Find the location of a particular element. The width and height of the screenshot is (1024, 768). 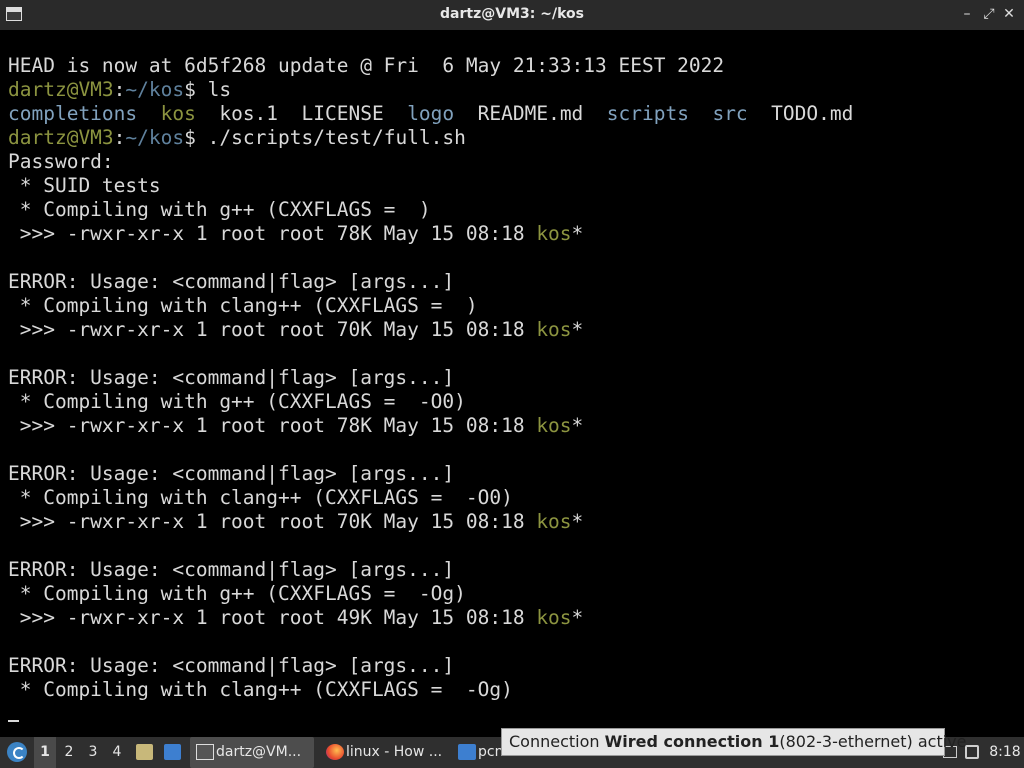

show-desktop-icon is located at coordinates (172, 752).